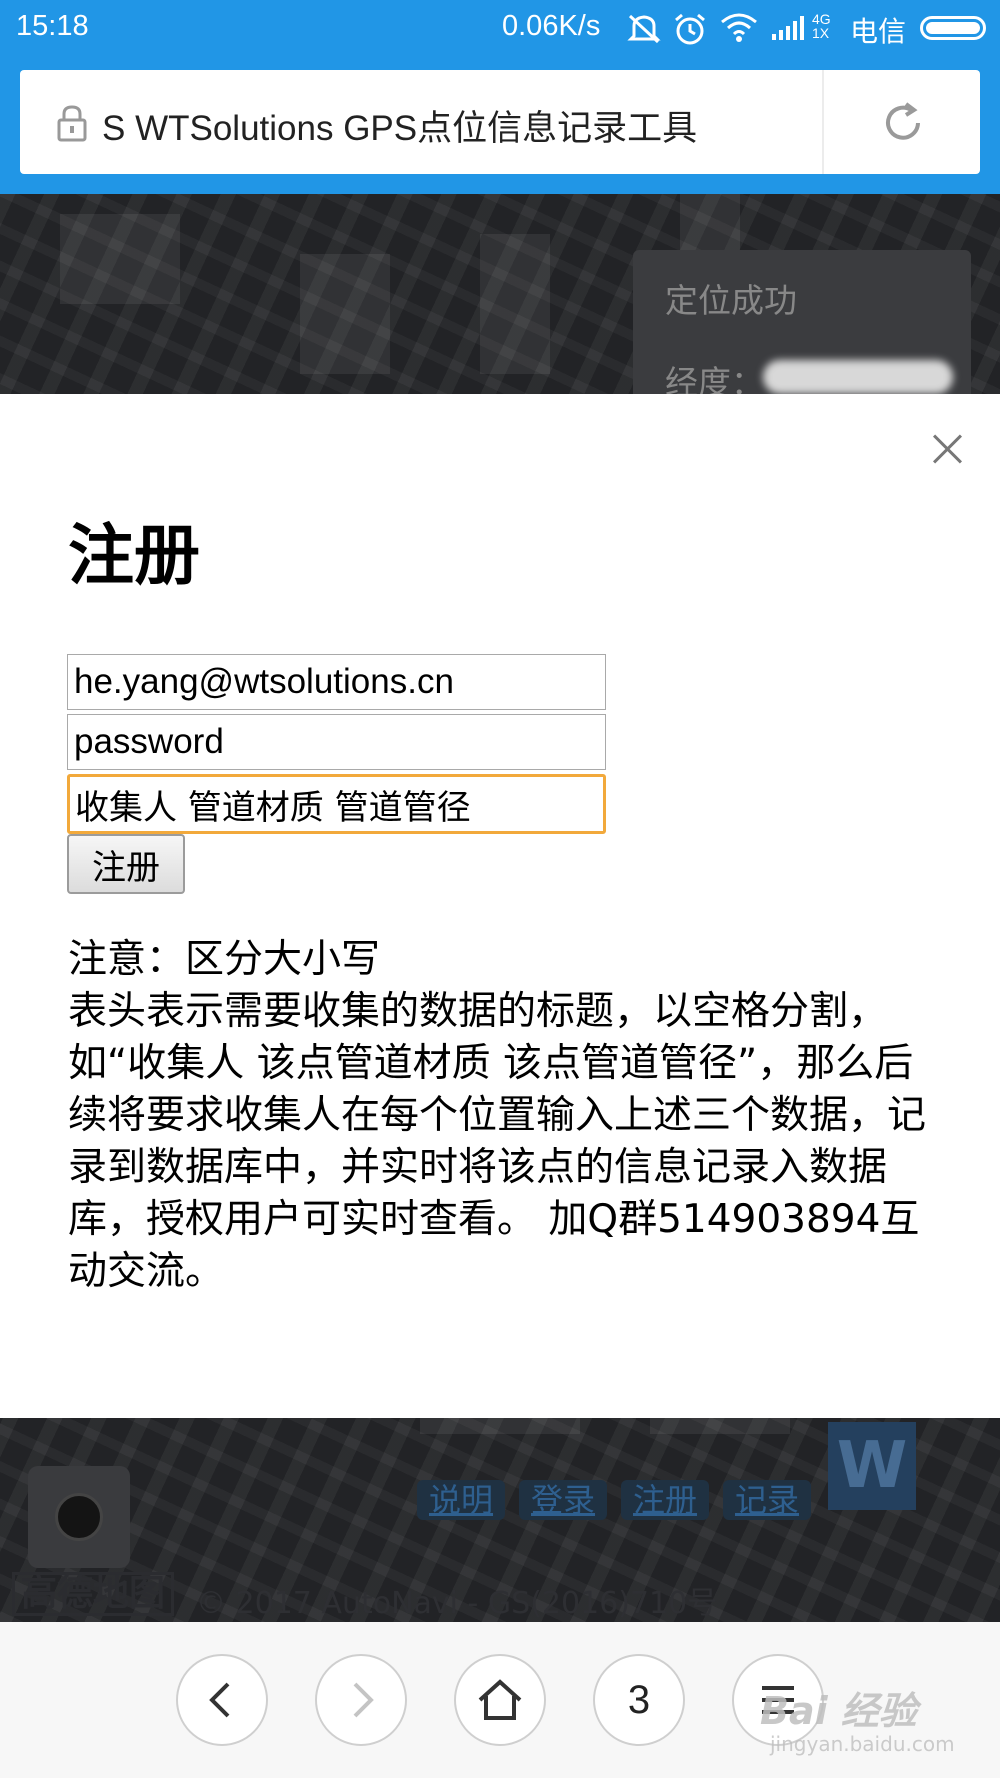  What do you see at coordinates (563, 1500) in the screenshot?
I see `link-login: 登录` at bounding box center [563, 1500].